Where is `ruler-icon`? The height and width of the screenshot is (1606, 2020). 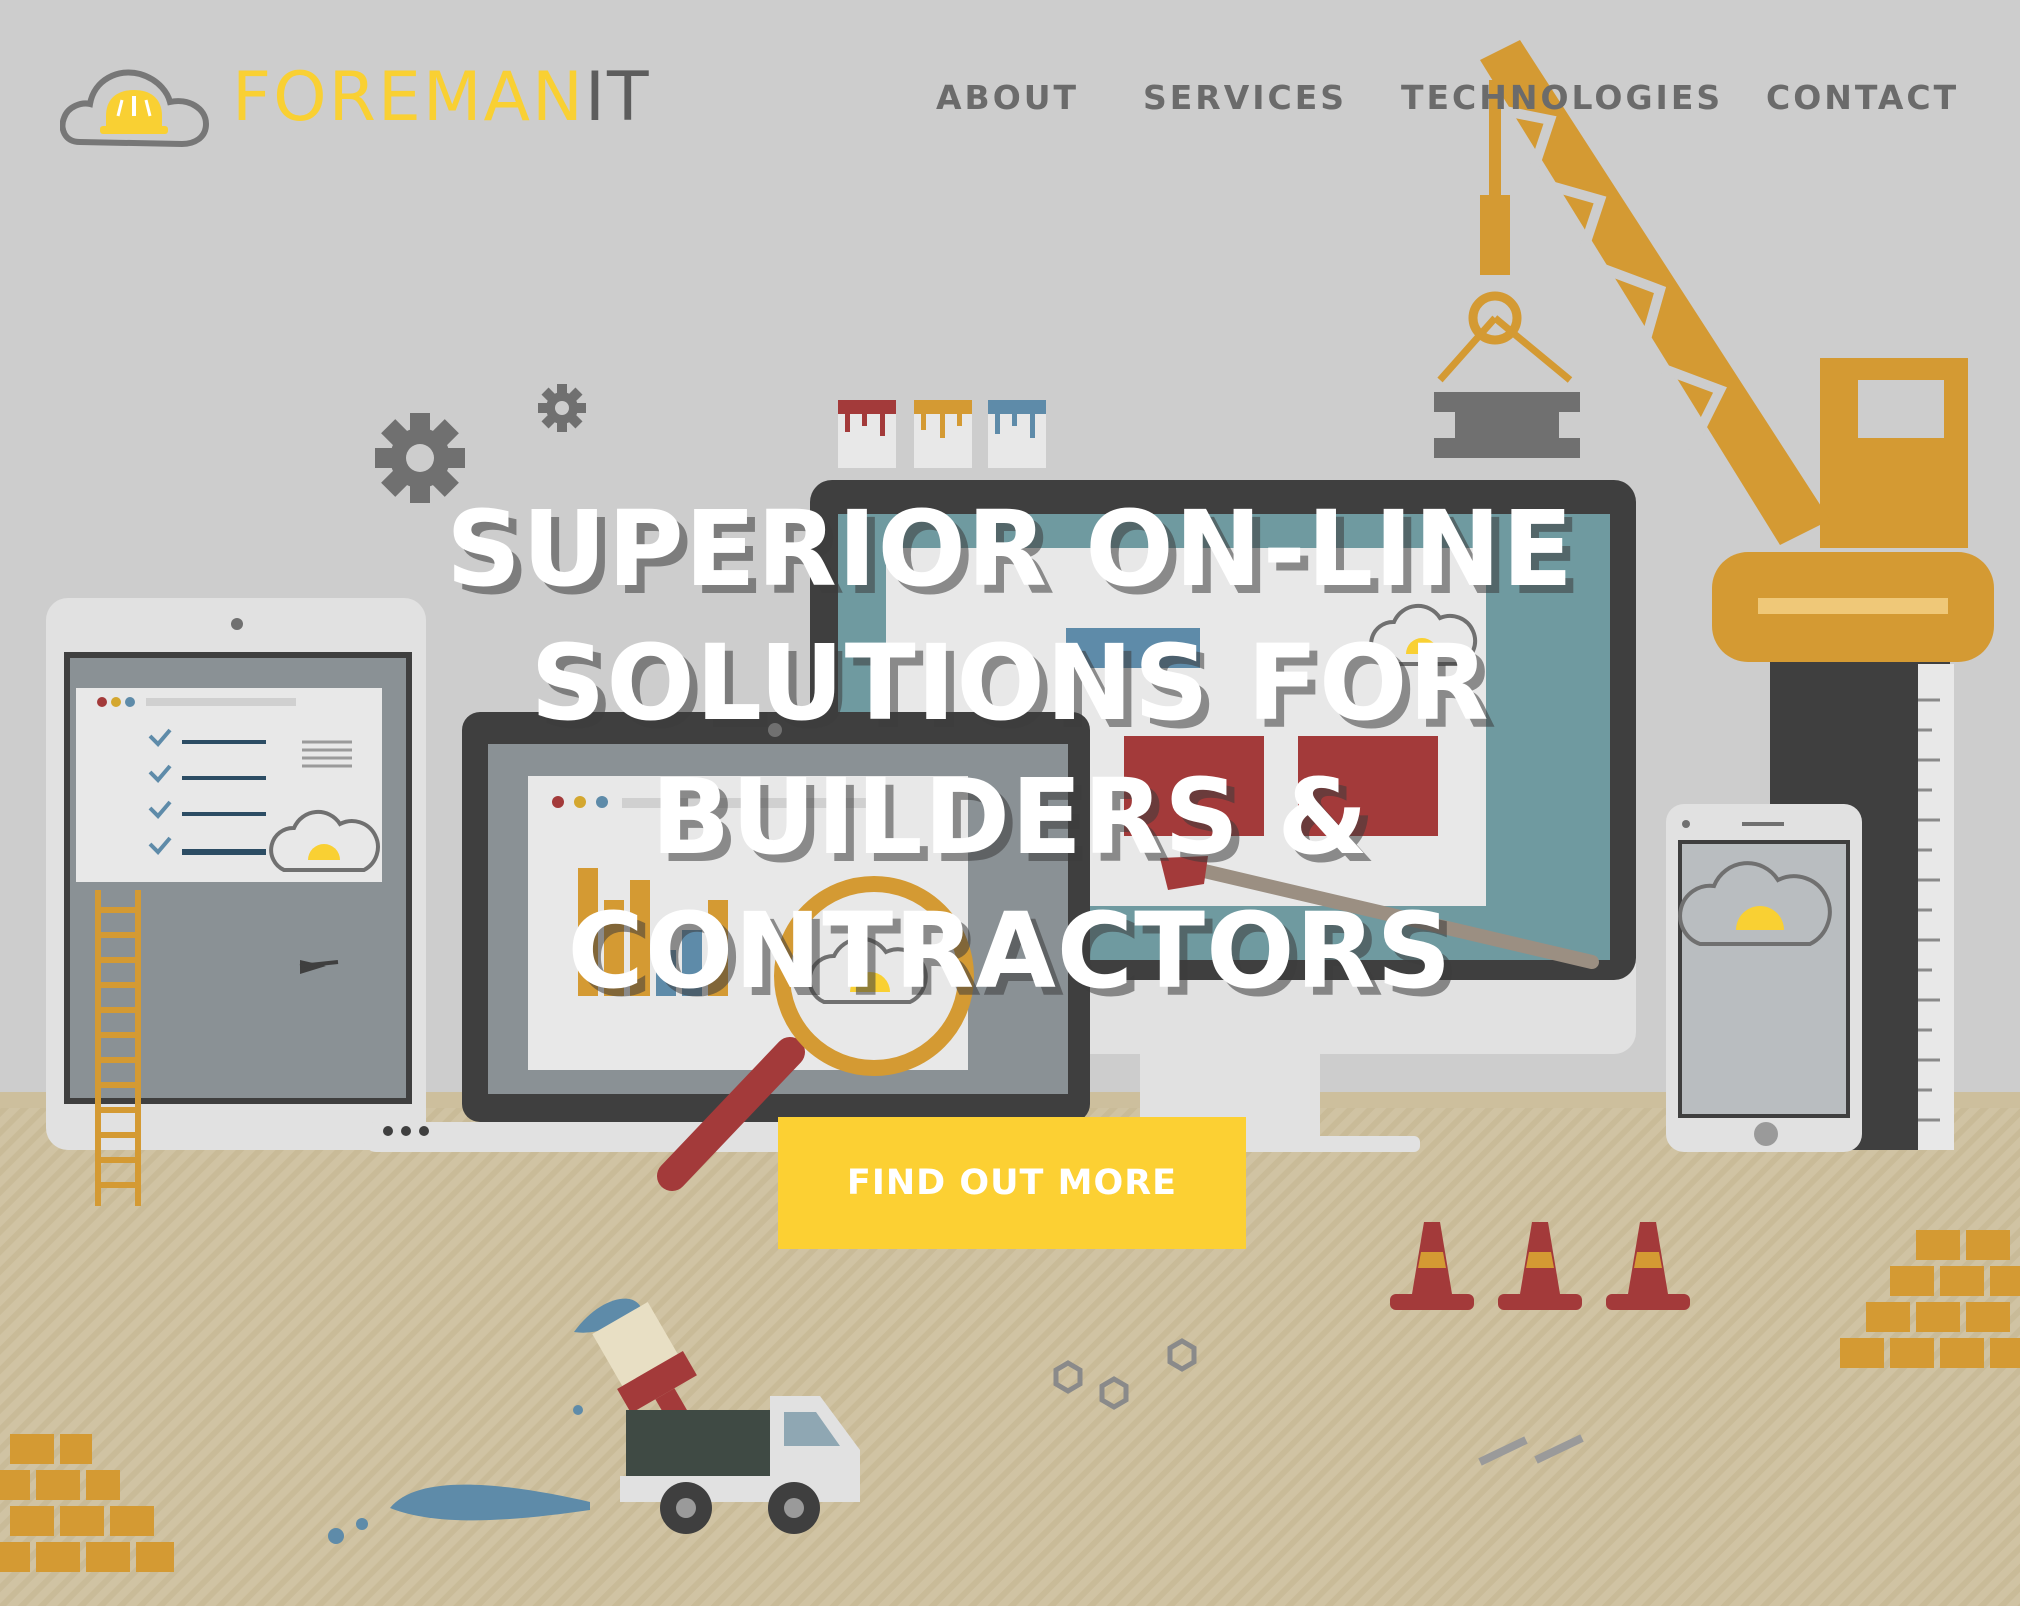 ruler-icon is located at coordinates (1936, 907).